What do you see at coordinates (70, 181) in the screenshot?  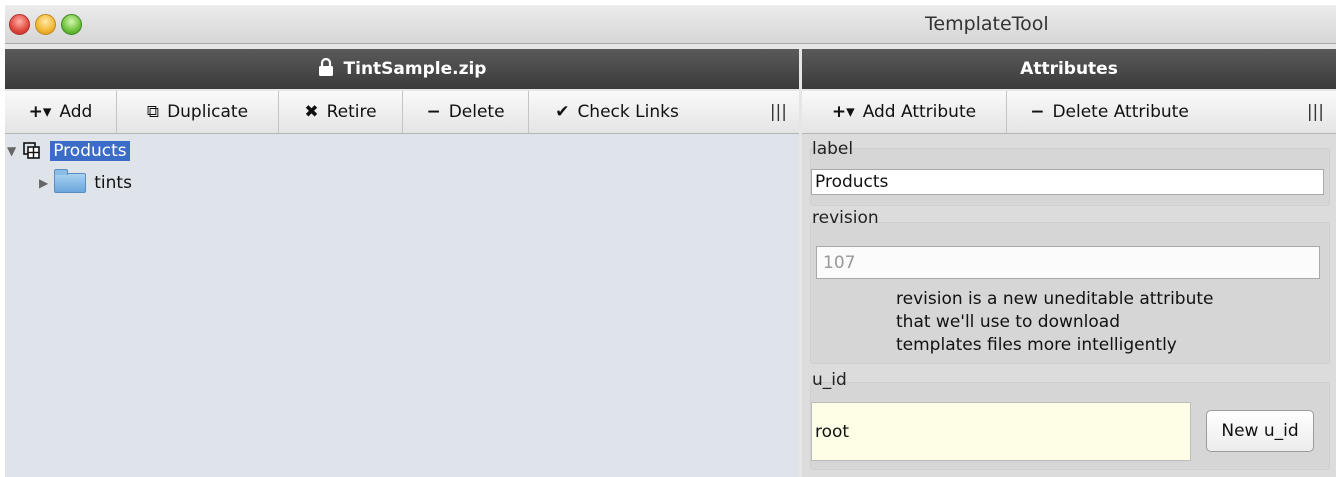 I see `folder-icon` at bounding box center [70, 181].